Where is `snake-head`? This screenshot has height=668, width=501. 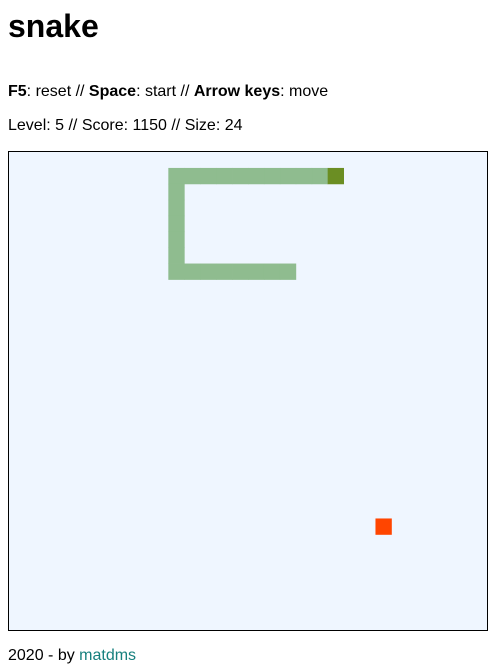 snake-head is located at coordinates (335, 176).